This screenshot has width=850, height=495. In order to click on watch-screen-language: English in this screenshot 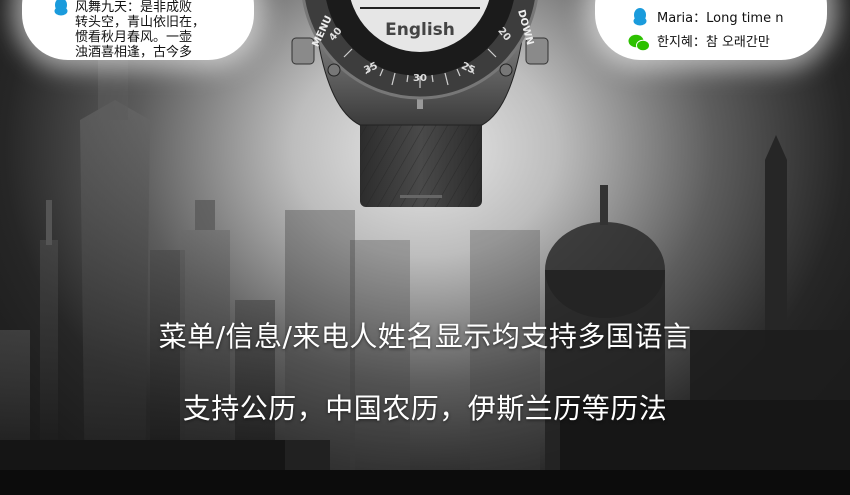, I will do `click(420, 30)`.